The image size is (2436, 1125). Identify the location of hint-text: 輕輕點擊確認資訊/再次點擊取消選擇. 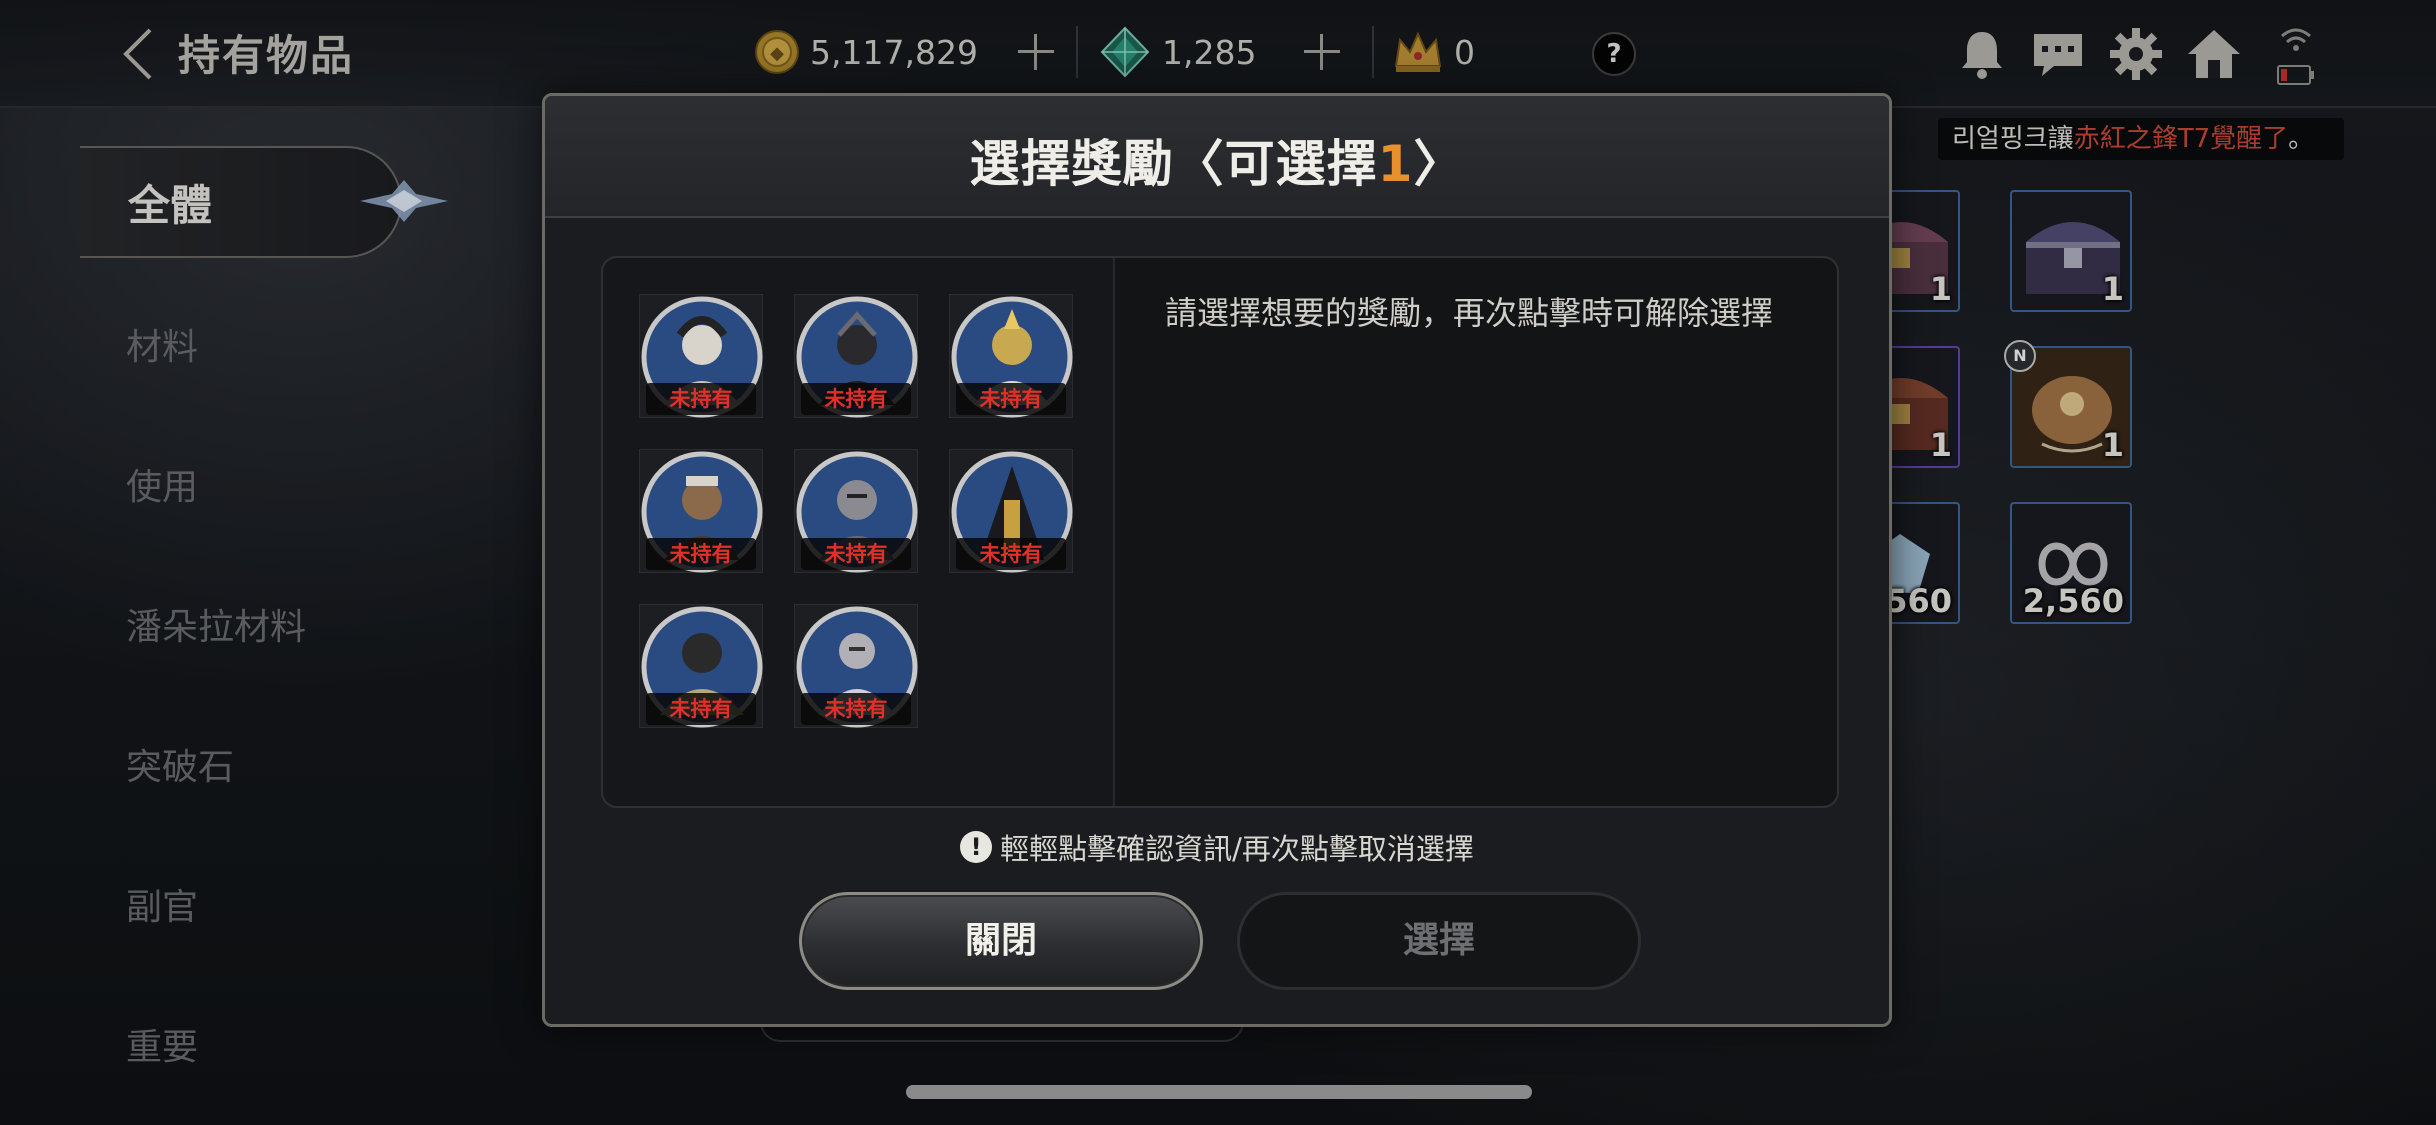
(1237, 849).